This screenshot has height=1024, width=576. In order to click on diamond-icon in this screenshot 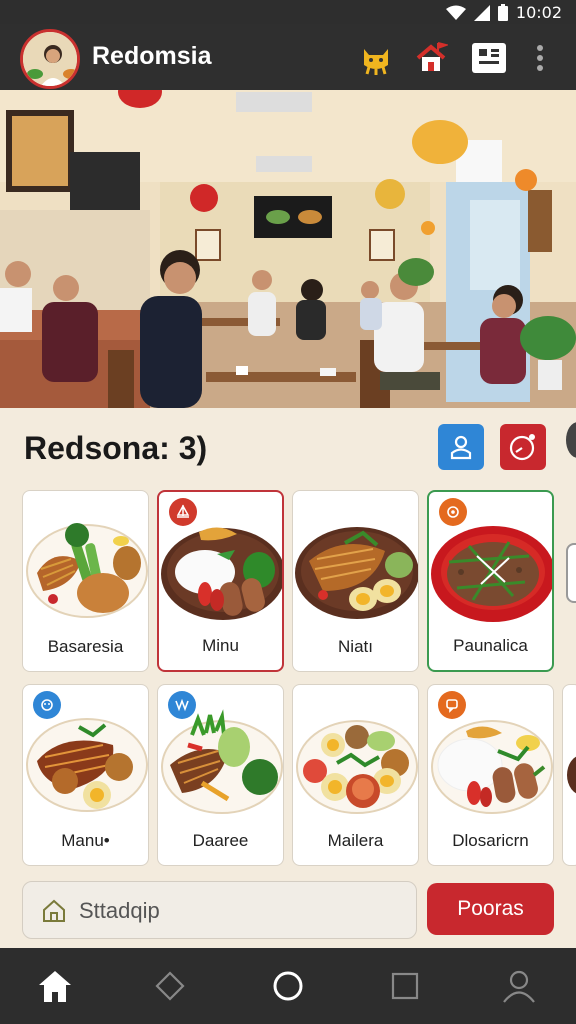, I will do `click(170, 986)`.